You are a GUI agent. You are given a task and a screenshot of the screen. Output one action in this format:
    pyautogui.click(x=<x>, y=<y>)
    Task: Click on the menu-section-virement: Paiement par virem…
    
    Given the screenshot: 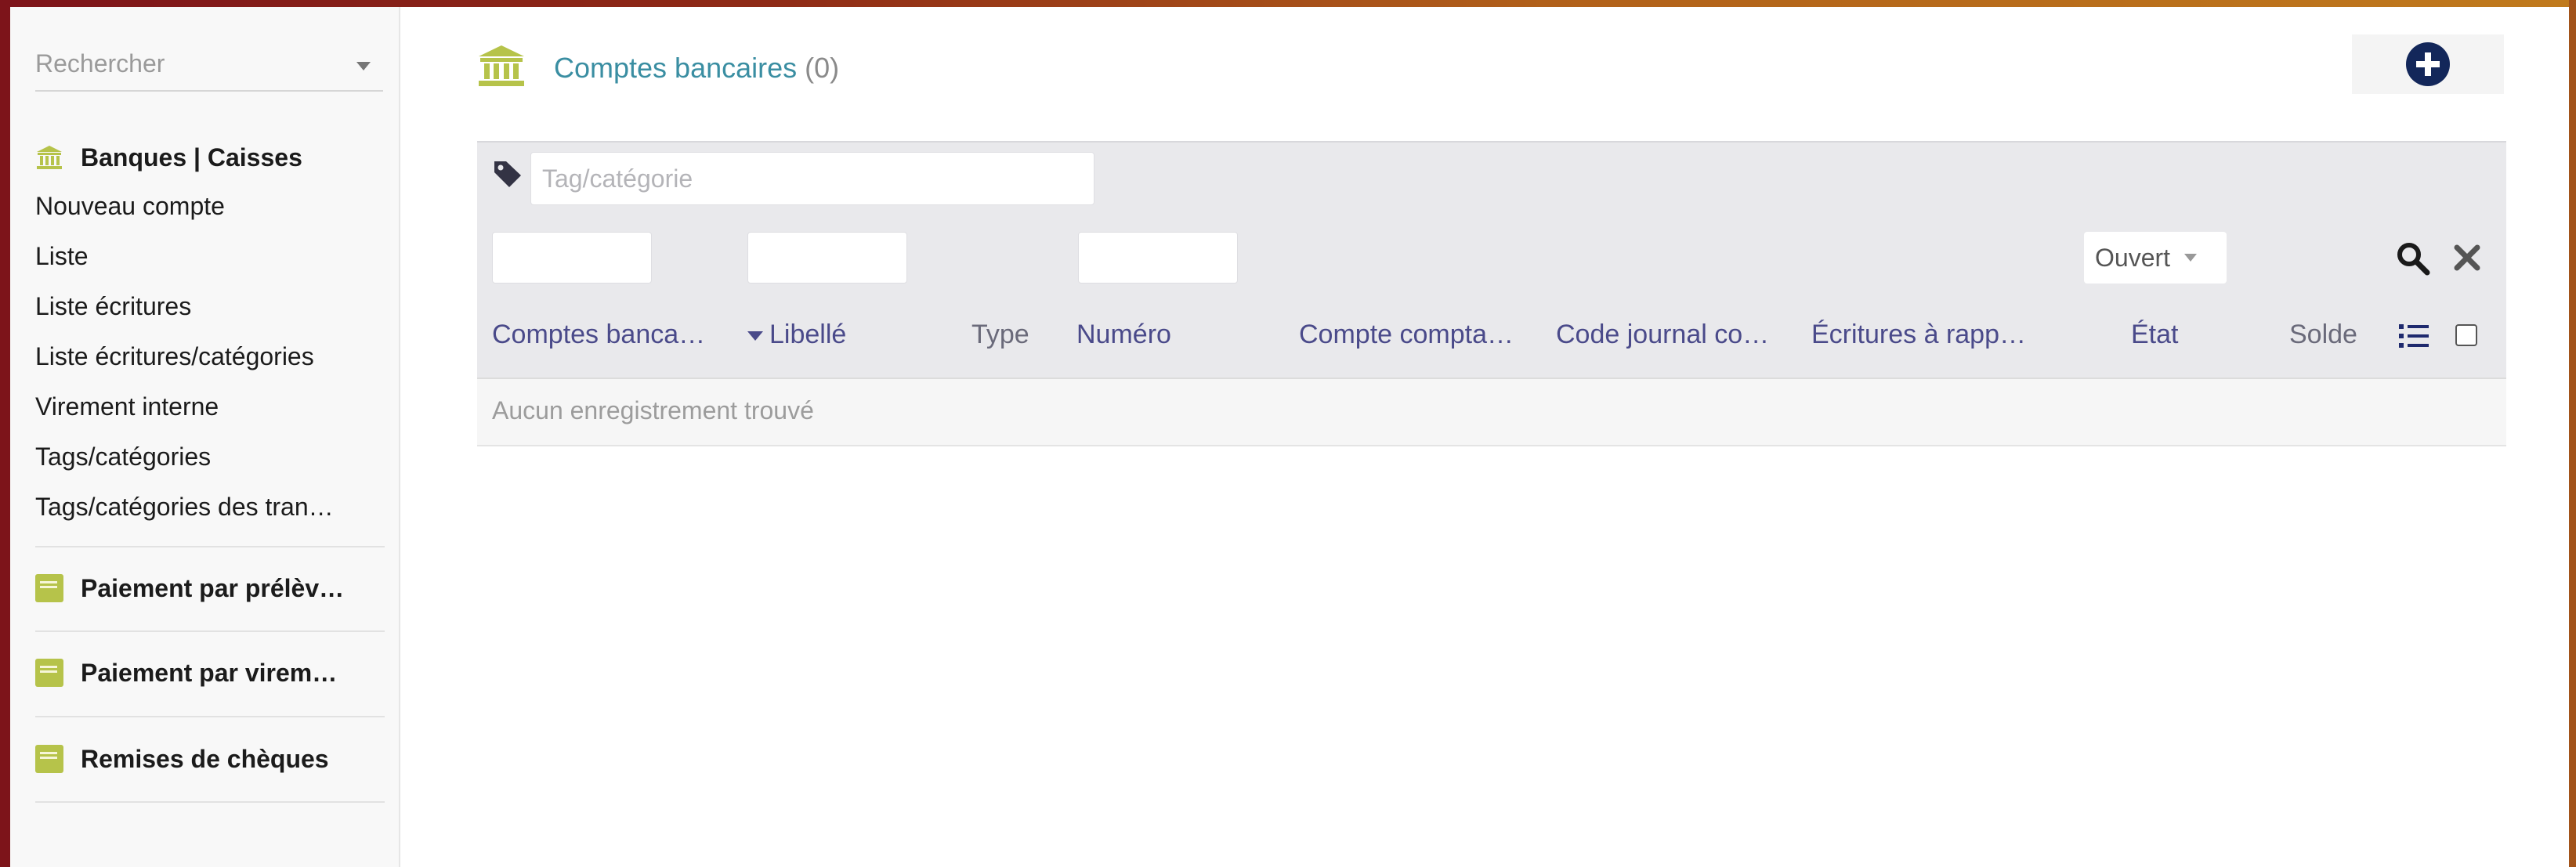 What is the action you would take?
    pyautogui.click(x=210, y=673)
    